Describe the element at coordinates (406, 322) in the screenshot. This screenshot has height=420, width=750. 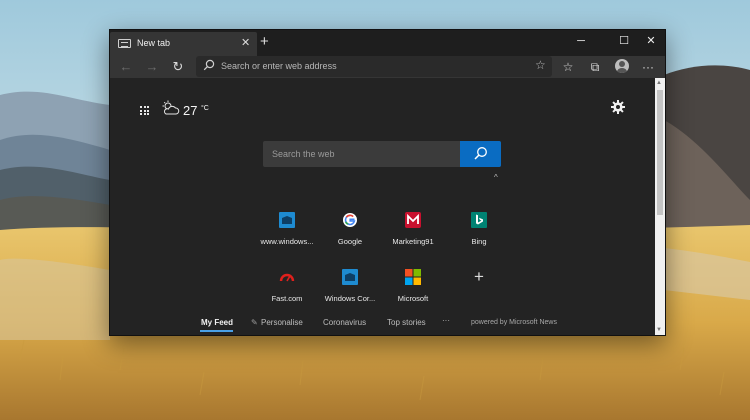
I see `tab-top-stories: Top stories` at that location.